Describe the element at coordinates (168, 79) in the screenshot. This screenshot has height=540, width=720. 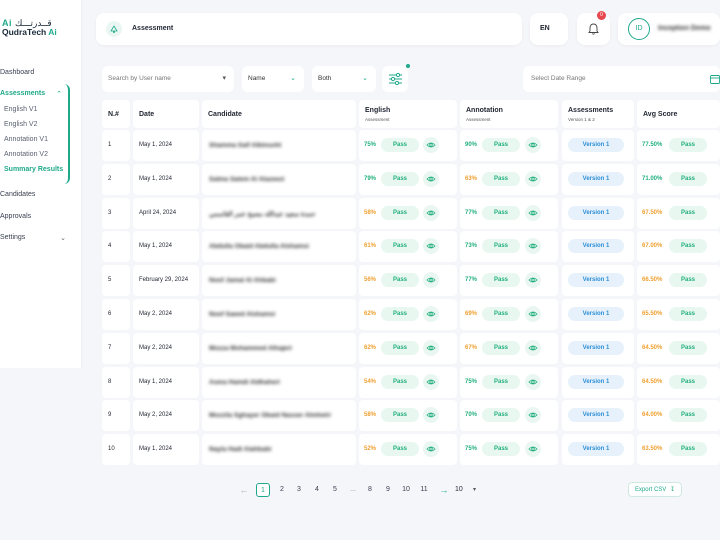
I see `search-user-select: Search by User name ▾` at that location.